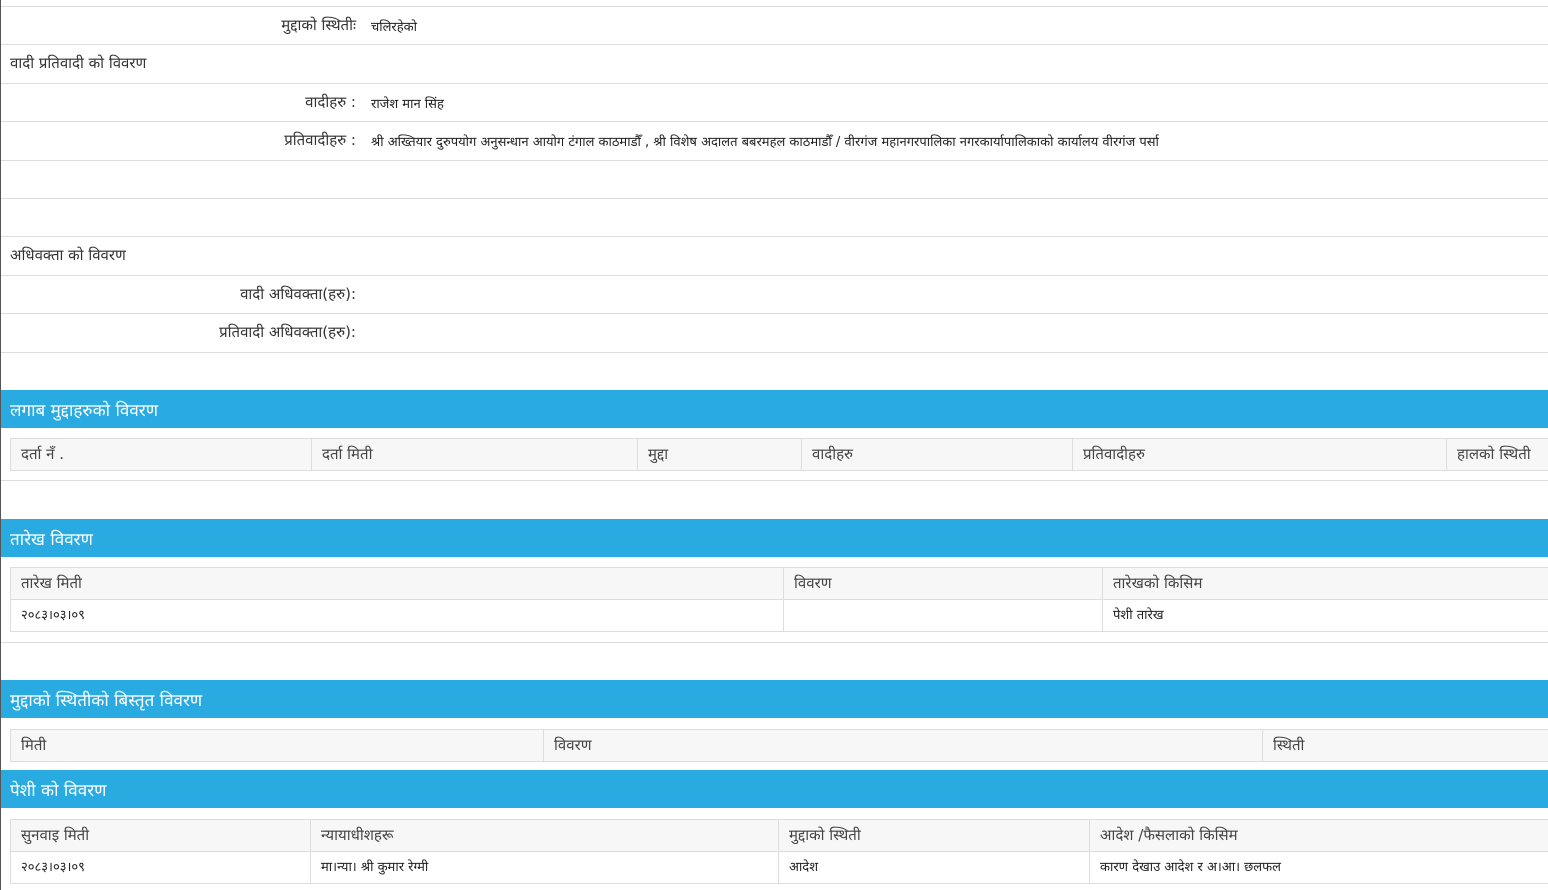  What do you see at coordinates (774, 332) in the screenshot?
I see `defendant-advocates-row: प्रतिवादी अधिवक्ता(हरु):` at bounding box center [774, 332].